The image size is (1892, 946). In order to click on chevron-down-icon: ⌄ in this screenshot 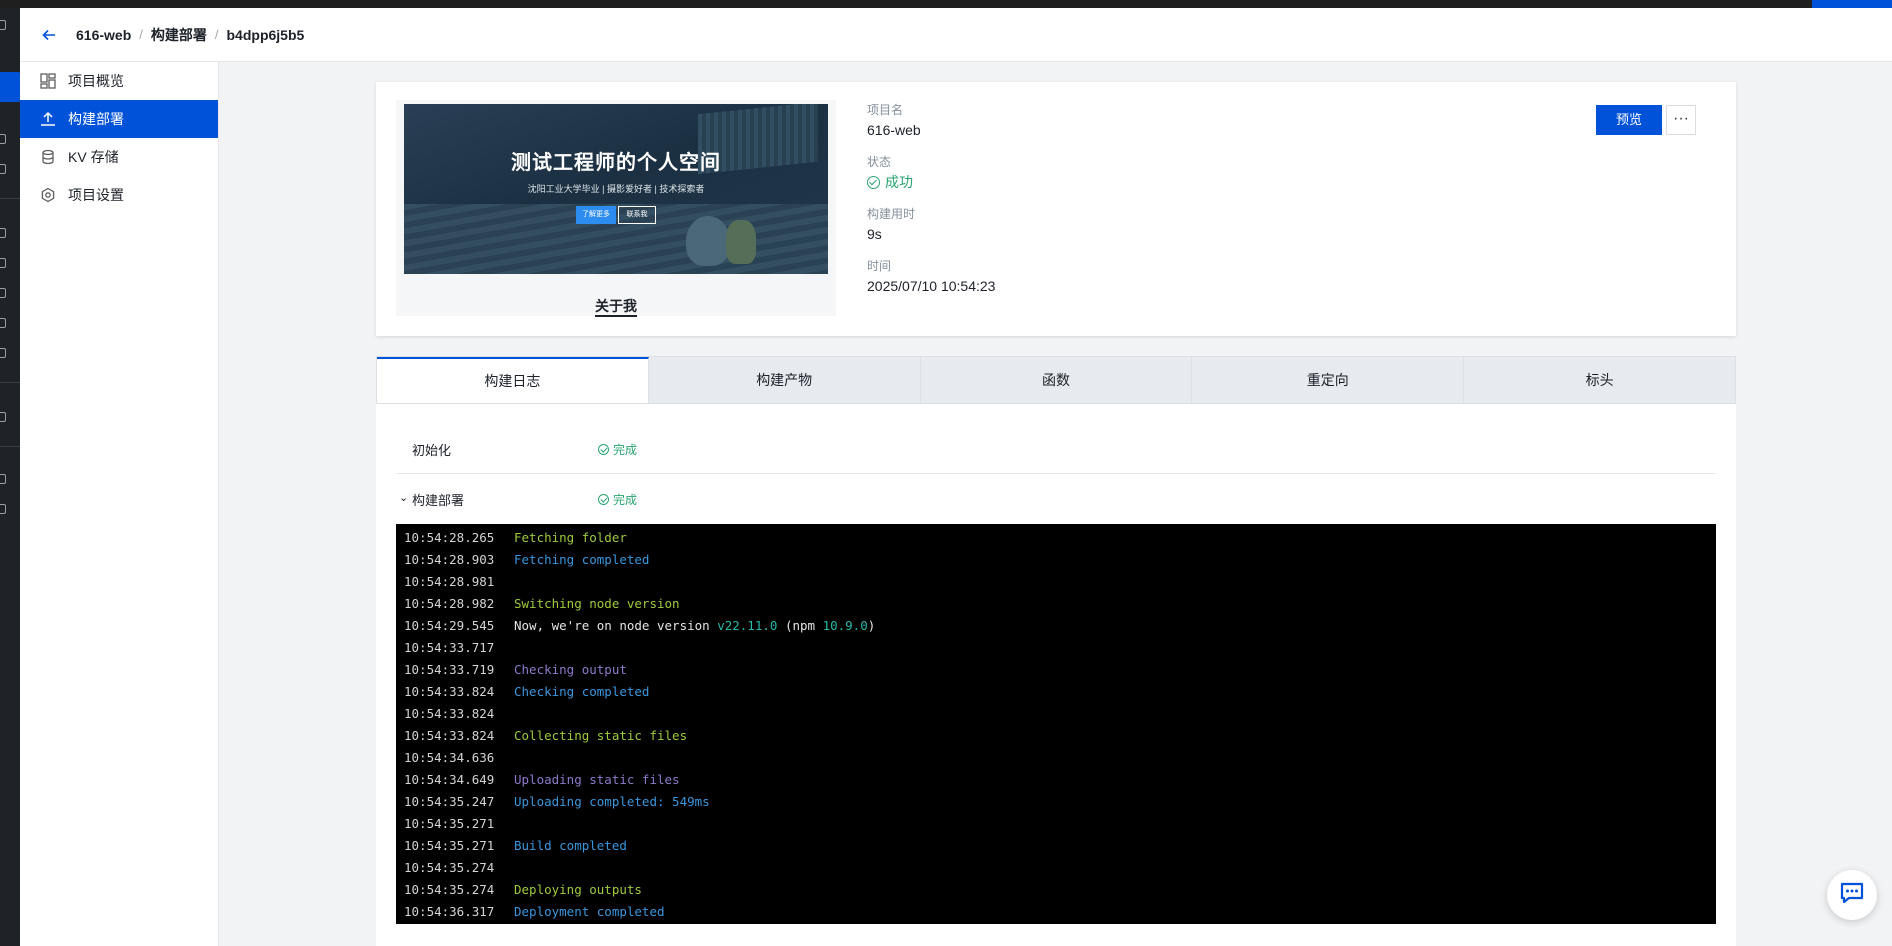, I will do `click(403, 497)`.